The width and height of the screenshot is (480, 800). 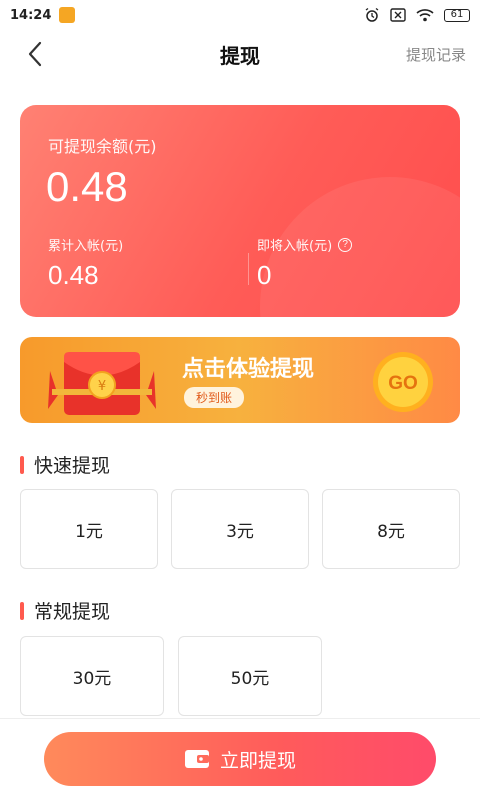 What do you see at coordinates (295, 246) in the screenshot?
I see `pending-income-label: 即将入帐(元)` at bounding box center [295, 246].